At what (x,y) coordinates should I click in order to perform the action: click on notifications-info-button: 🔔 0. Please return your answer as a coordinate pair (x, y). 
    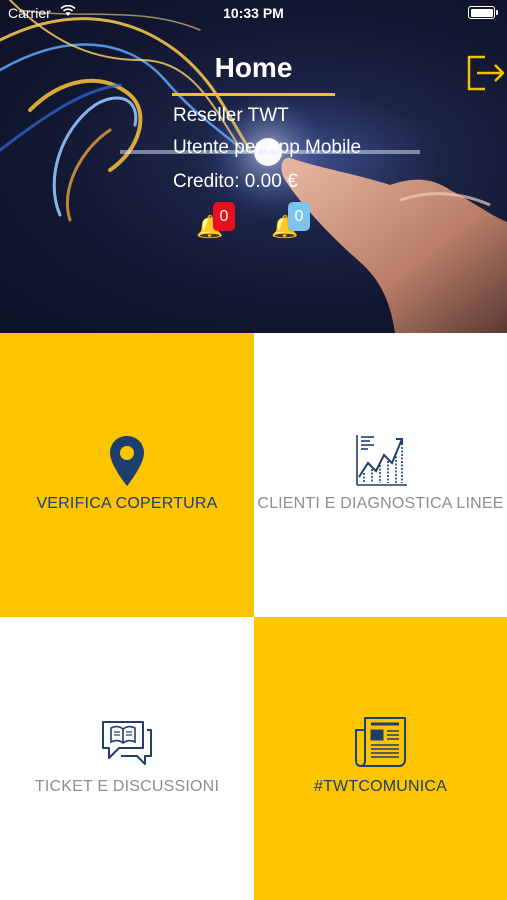
    Looking at the image, I should click on (293, 220).